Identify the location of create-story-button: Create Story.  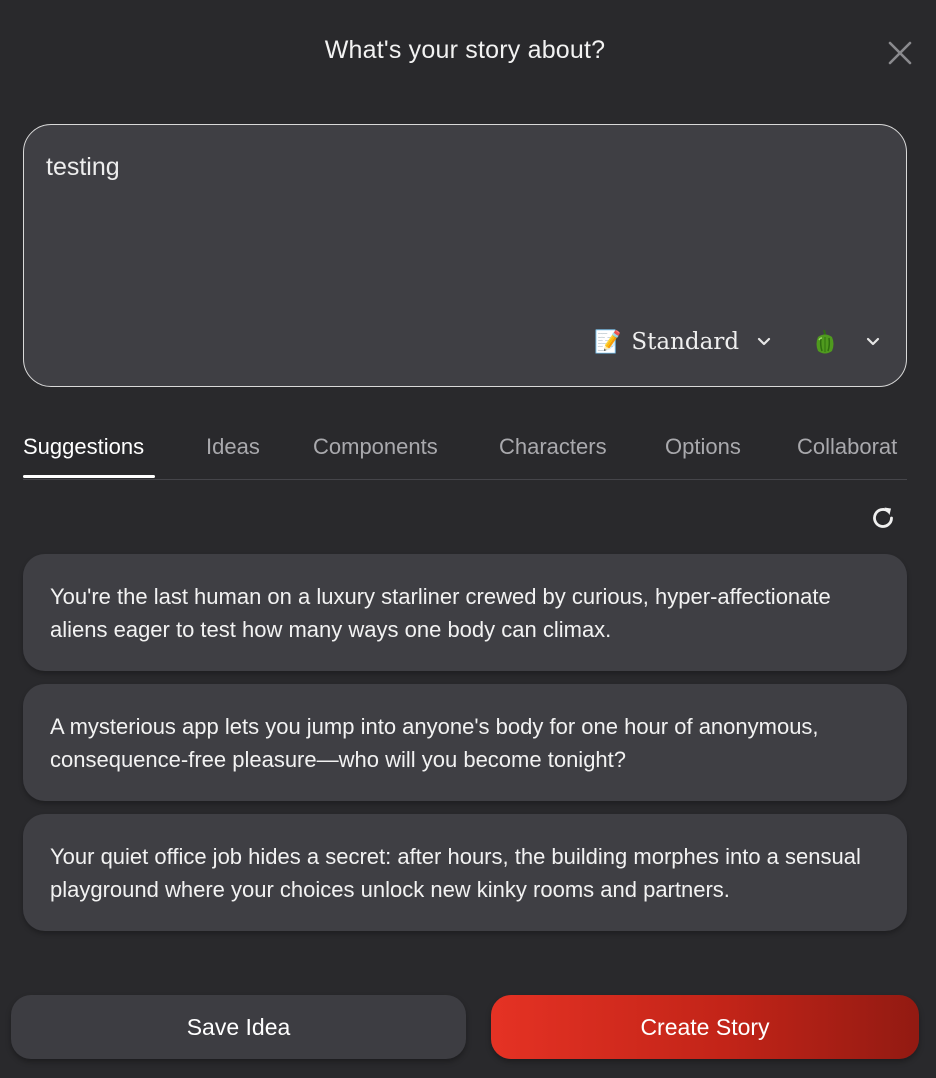
(705, 1027).